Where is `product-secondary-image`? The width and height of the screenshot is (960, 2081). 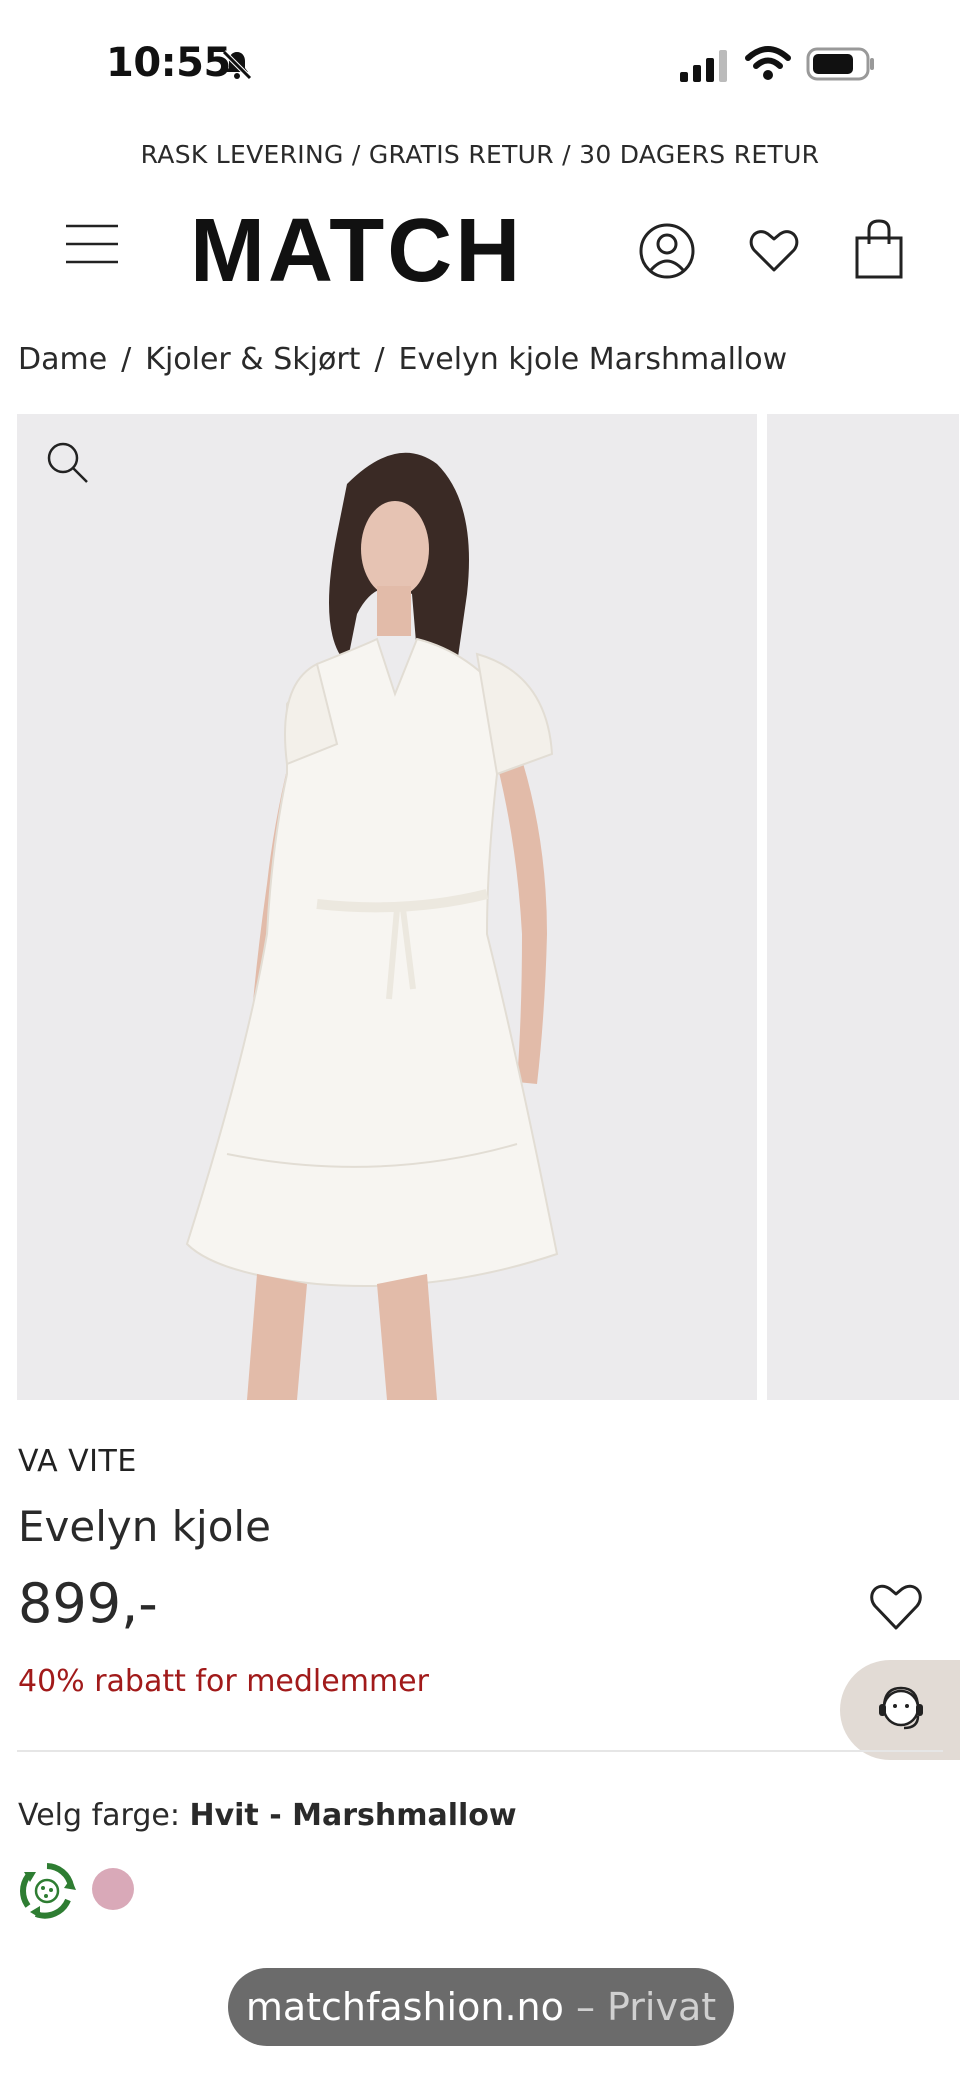
product-secondary-image is located at coordinates (863, 907).